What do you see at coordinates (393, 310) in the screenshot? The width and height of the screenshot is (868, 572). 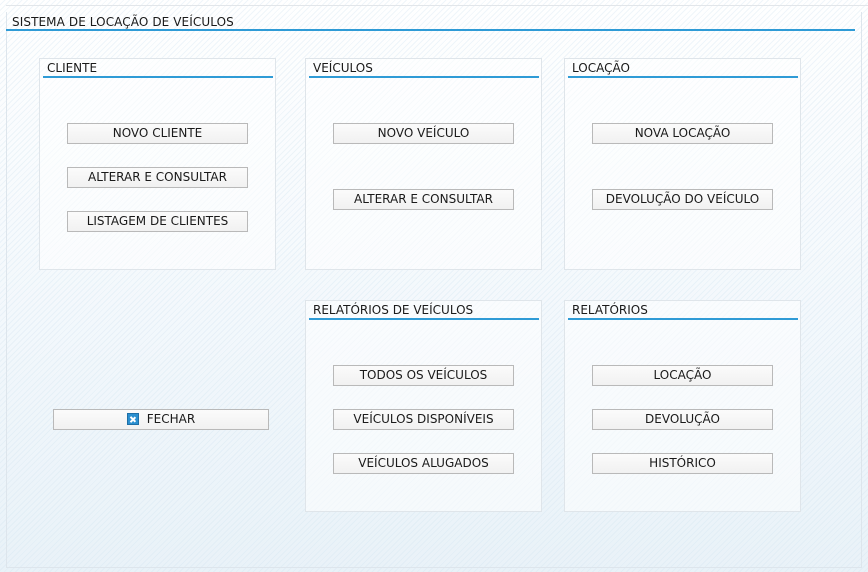 I see `panel-relatorios-veiculos-title: RELATÓRIOS DE VEÍCULOS` at bounding box center [393, 310].